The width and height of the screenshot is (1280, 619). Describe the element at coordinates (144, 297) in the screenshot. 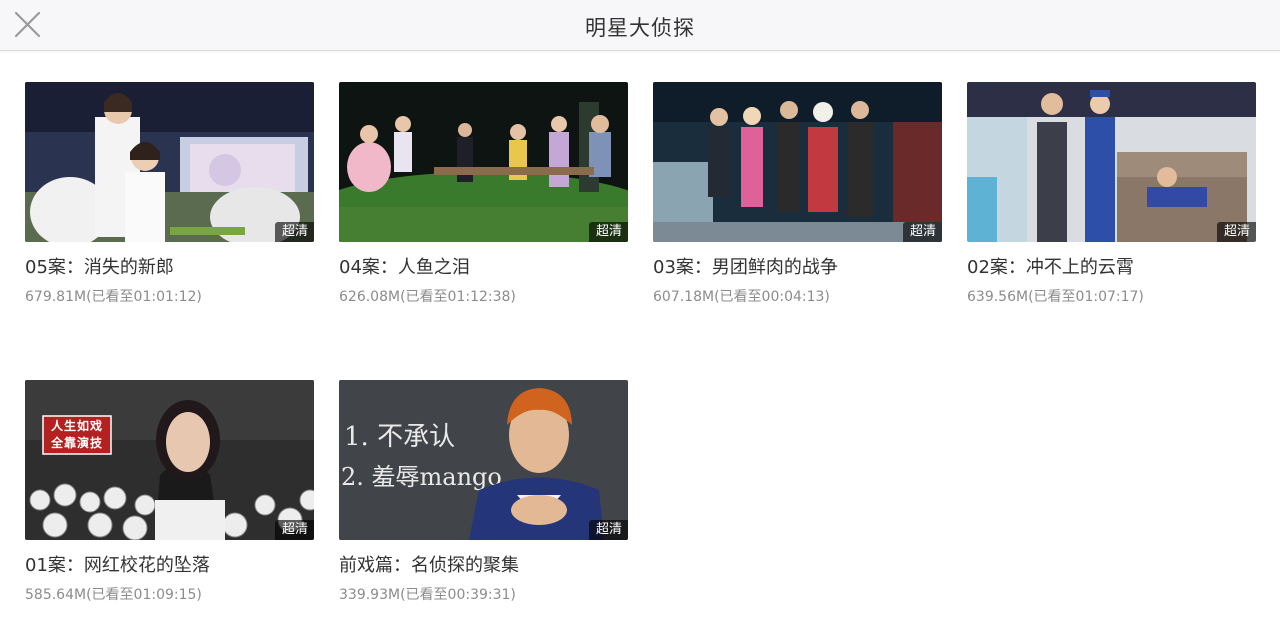

I see `watch-progress: (已看至01:01:12)` at that location.